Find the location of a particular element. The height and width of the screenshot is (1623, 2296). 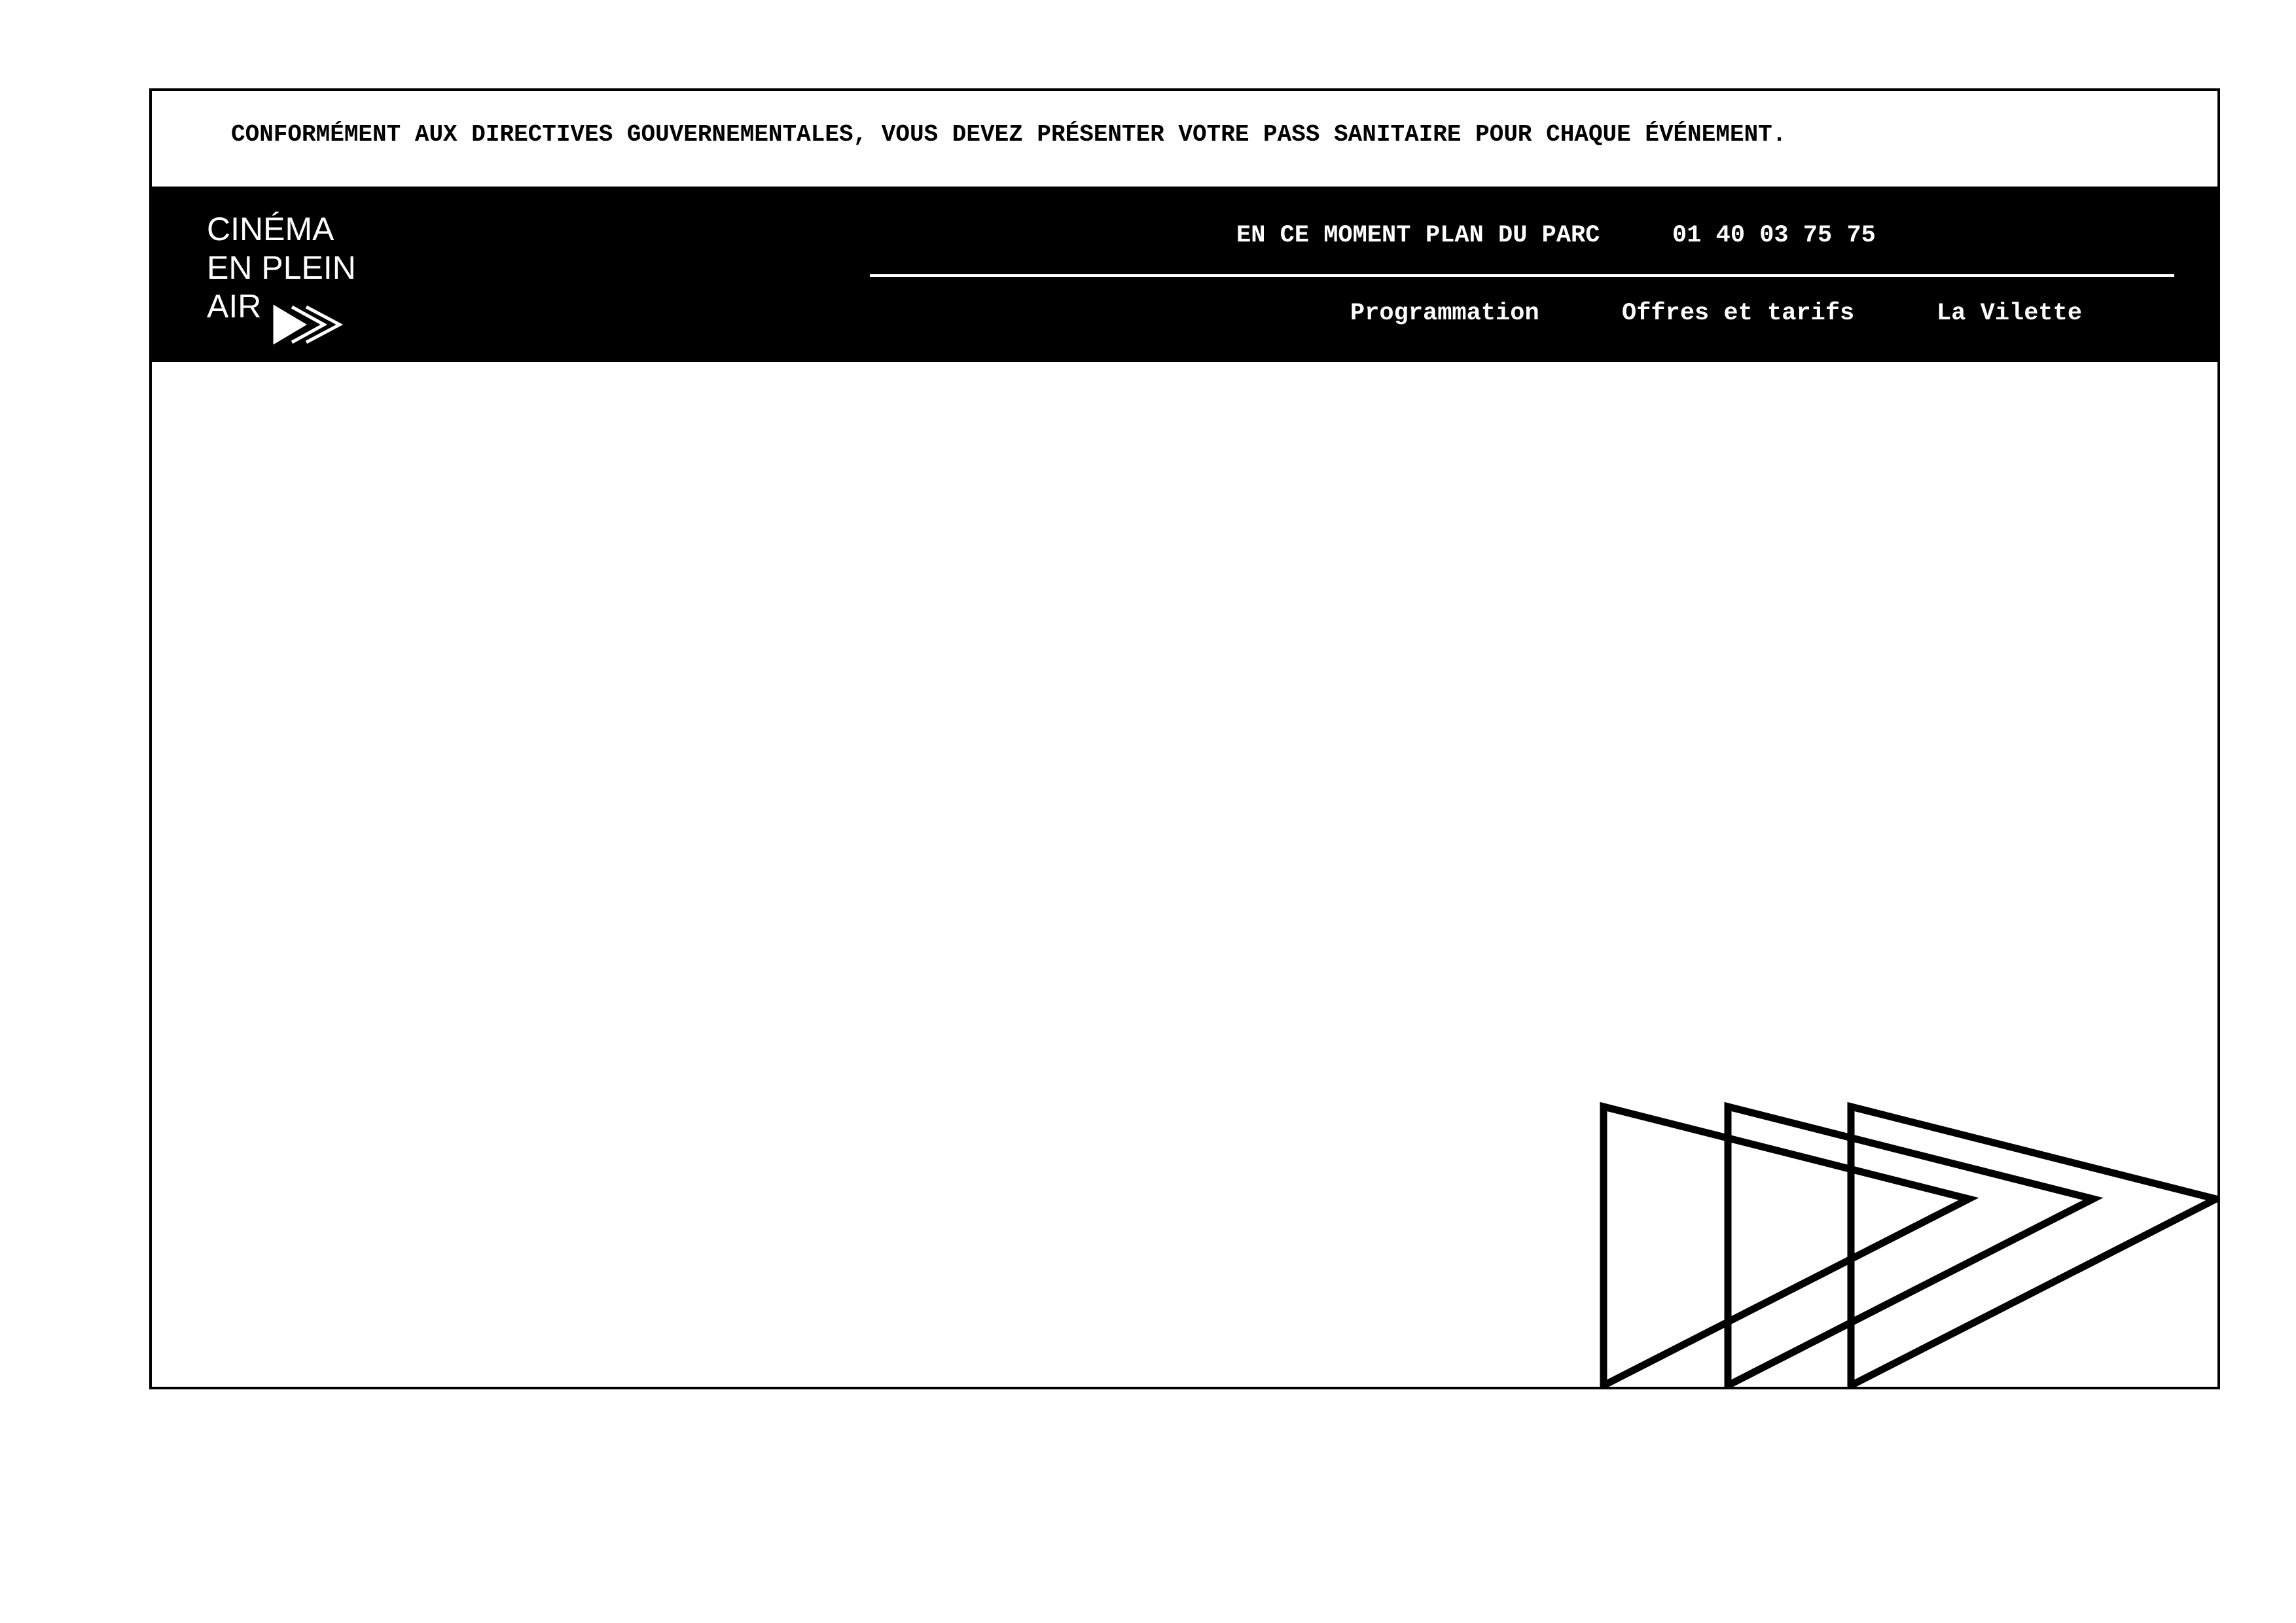

triple-triangle-outline-icon is located at coordinates (1908, 1244).